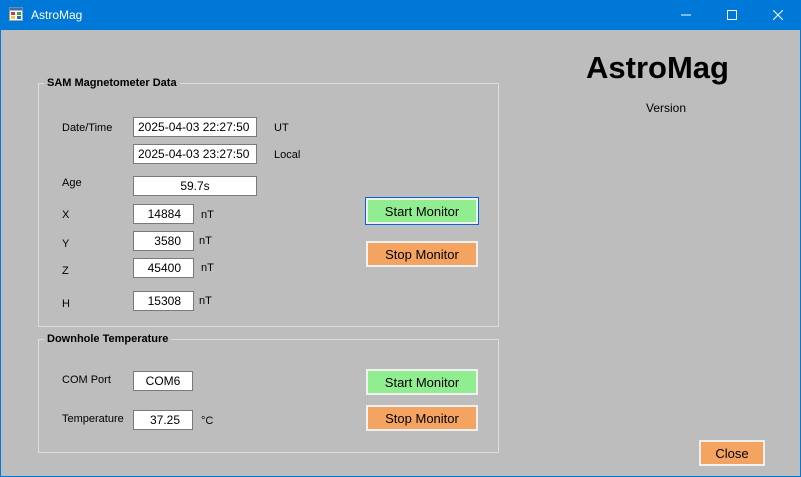  I want to click on brand-title: AstroMag, so click(657, 67).